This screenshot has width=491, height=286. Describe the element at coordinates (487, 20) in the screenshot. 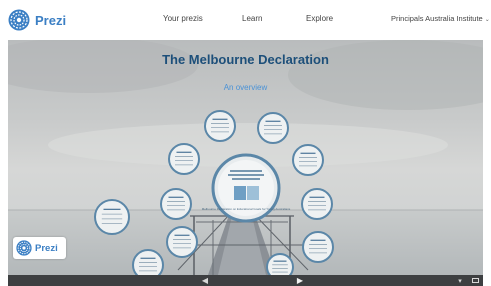

I see `chevron-down-icon: ⌄` at that location.